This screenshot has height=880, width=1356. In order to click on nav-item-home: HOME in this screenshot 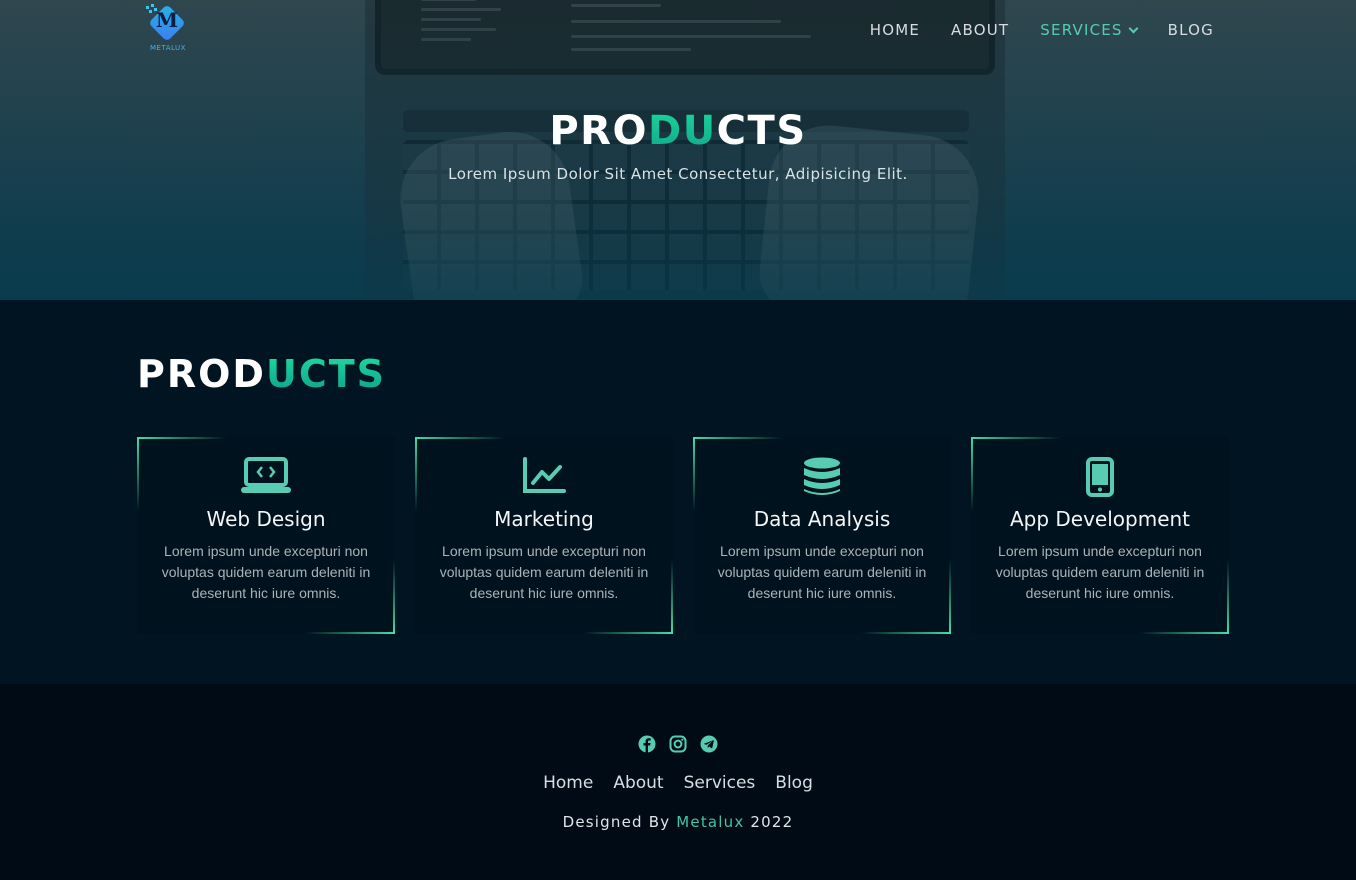, I will do `click(895, 30)`.